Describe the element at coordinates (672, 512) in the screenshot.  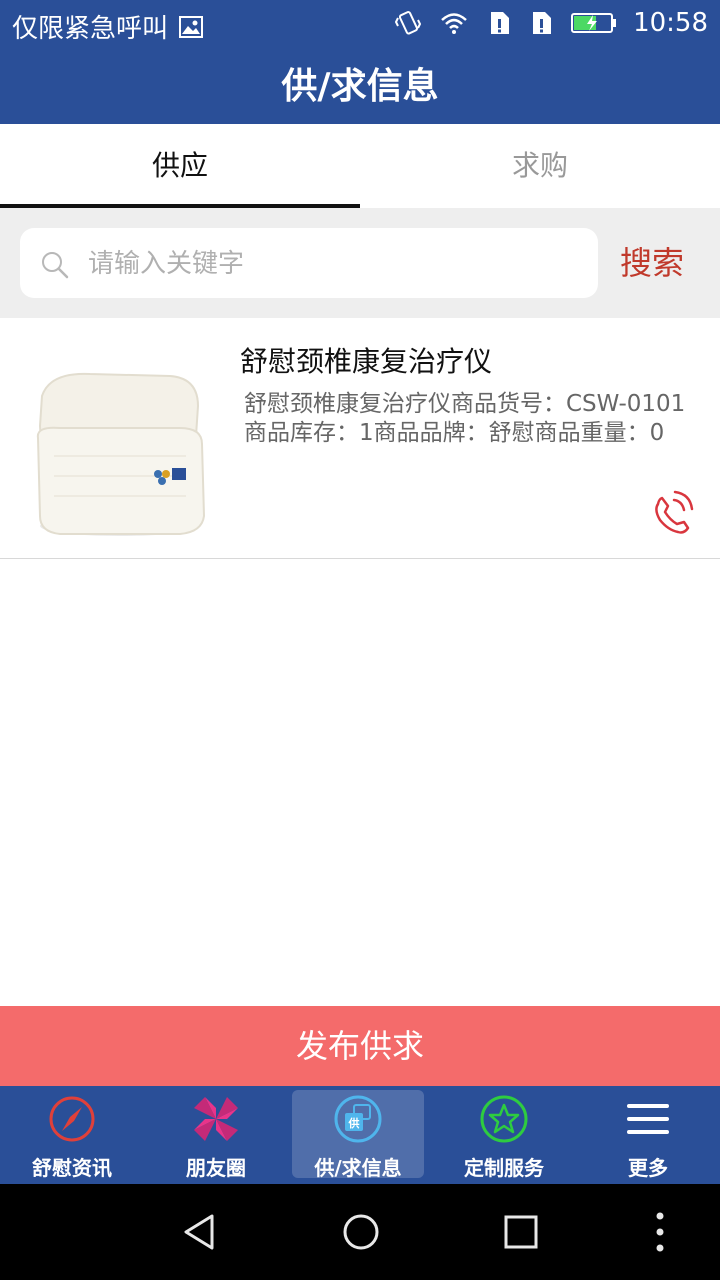
I see `phone-call-icon` at that location.